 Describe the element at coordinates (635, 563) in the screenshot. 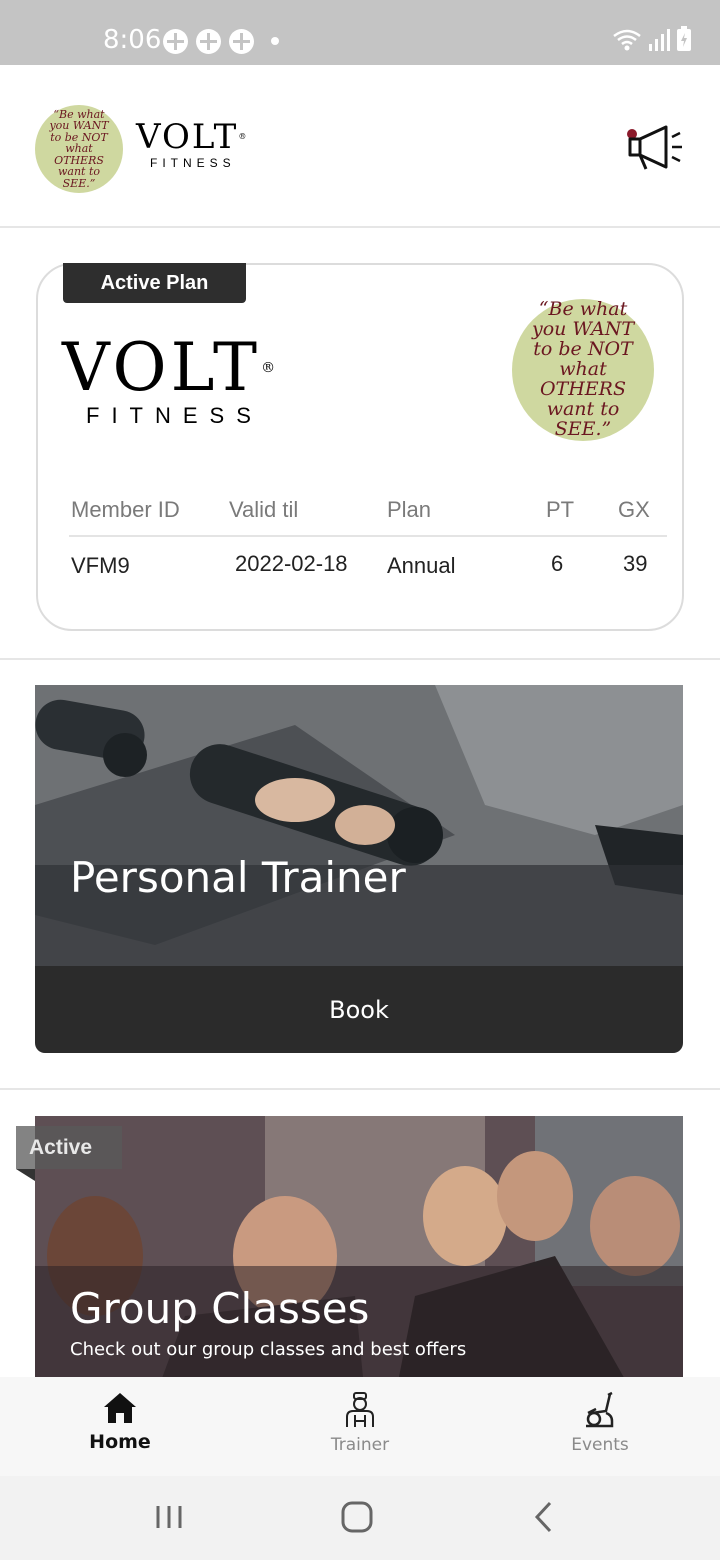

I see `gx-count-value: 39` at that location.